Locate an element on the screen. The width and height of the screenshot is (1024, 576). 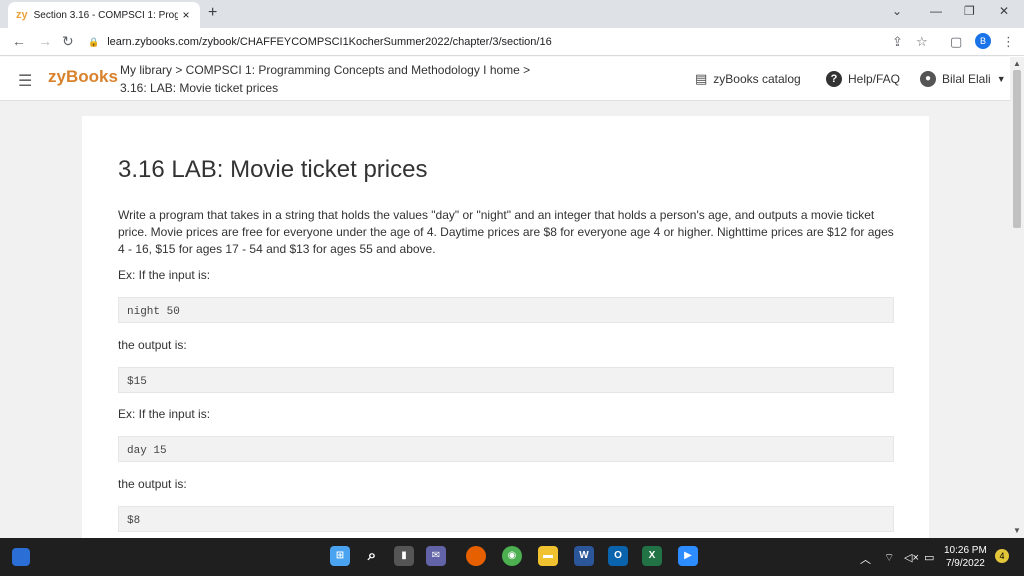
tray-chevron-icon: ︿ is located at coordinates (865, 559).